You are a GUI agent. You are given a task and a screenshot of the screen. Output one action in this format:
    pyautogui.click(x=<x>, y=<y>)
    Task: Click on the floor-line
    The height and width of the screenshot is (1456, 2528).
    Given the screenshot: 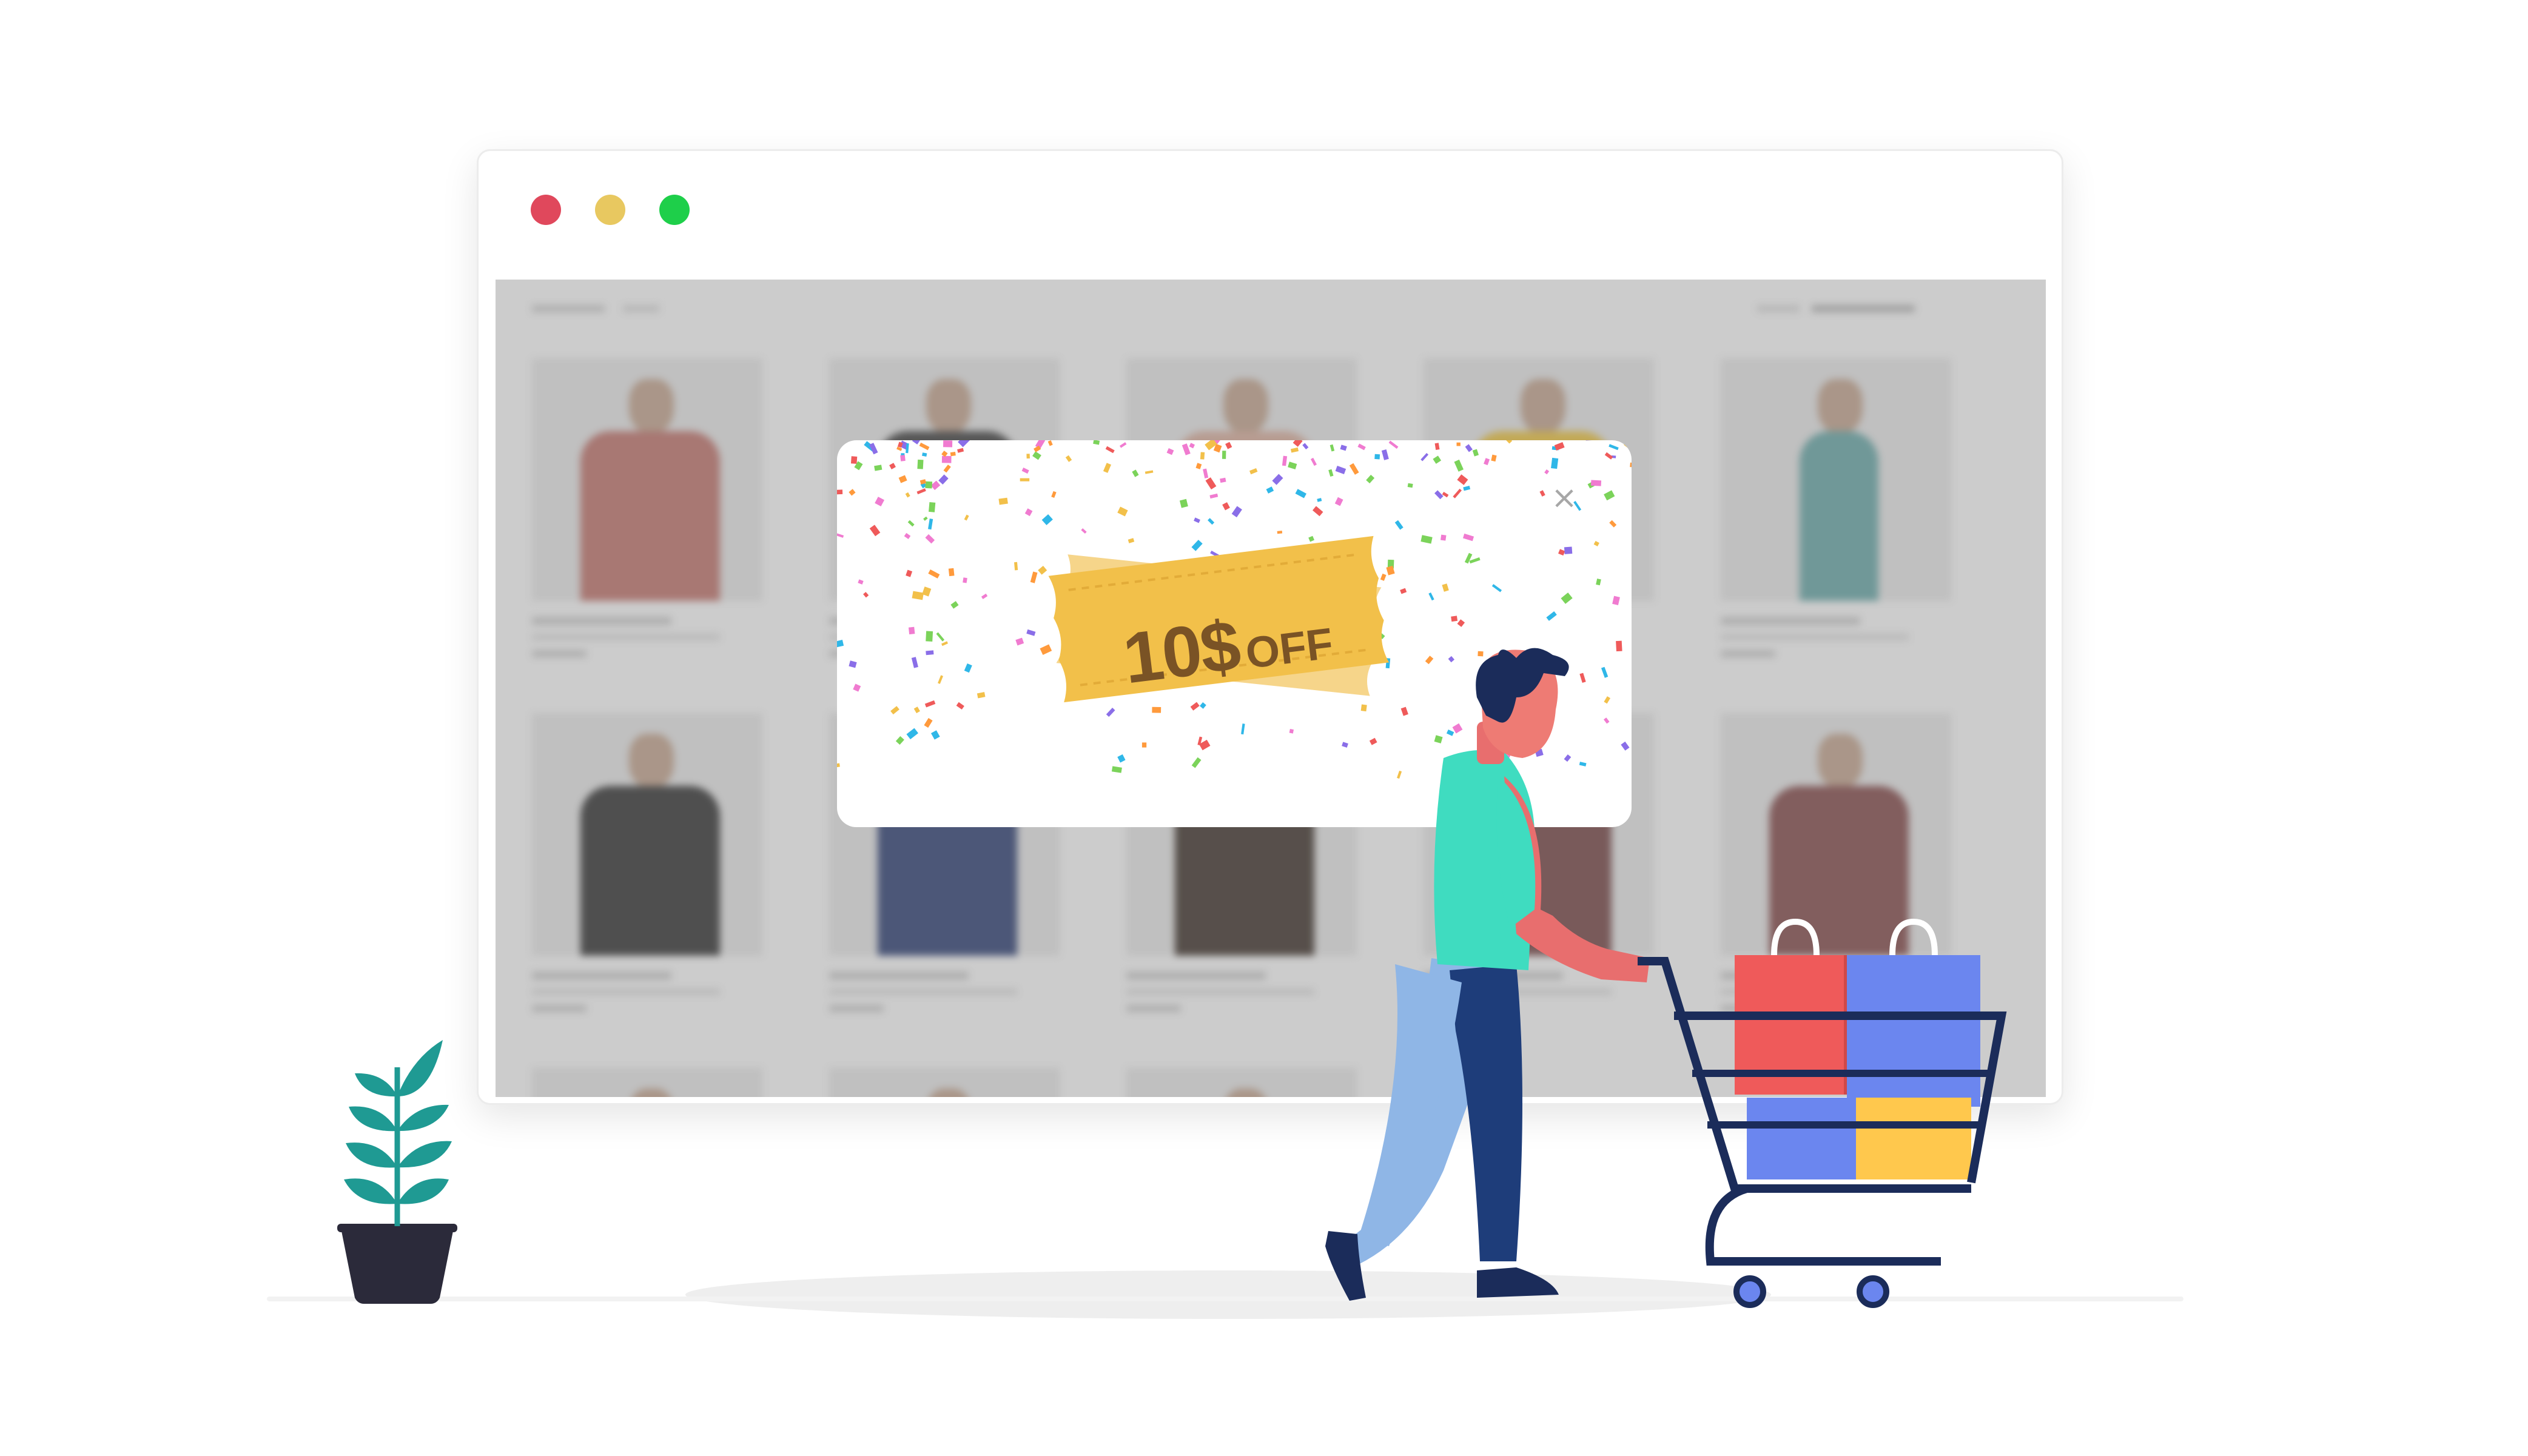 What is the action you would take?
    pyautogui.click(x=1225, y=1299)
    